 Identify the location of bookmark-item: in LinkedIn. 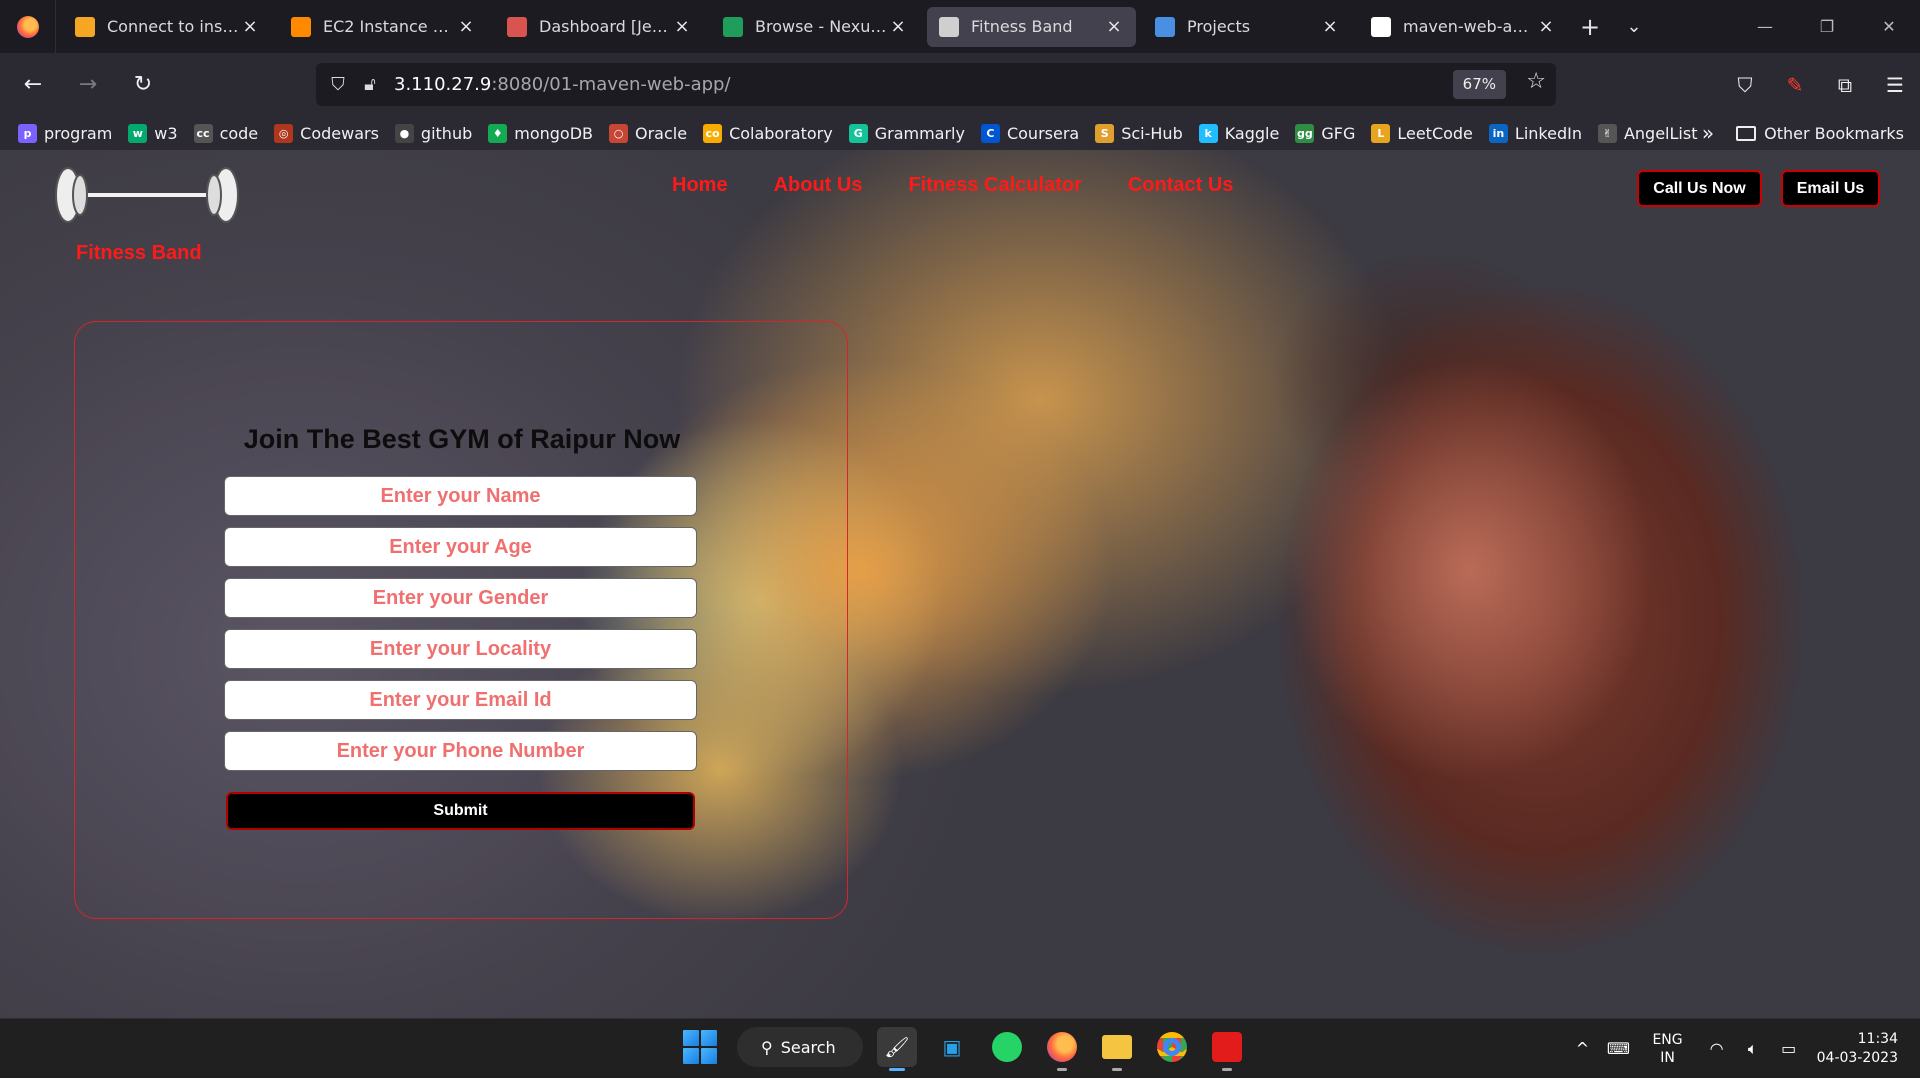
(1535, 133).